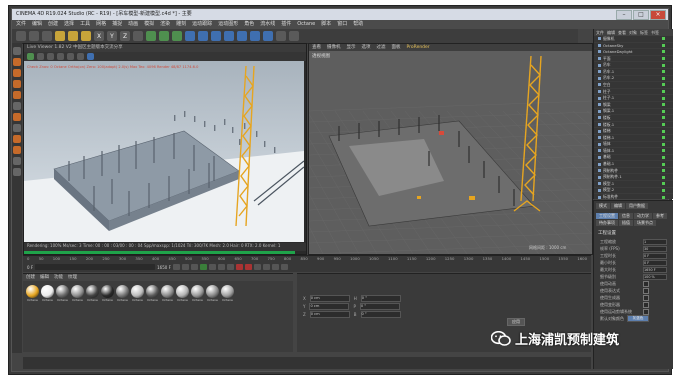  I want to click on send-scene-icon, so click(30, 56).